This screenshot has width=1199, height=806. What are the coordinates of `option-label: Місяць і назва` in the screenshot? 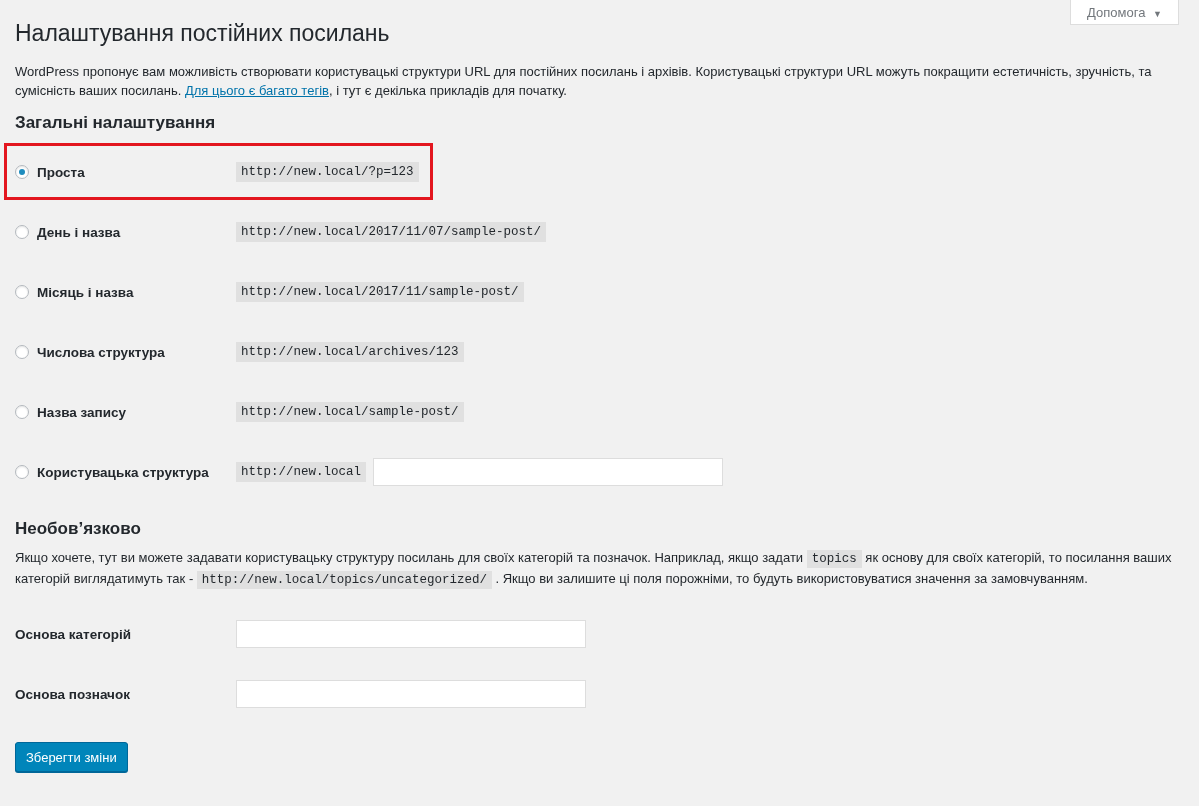 It's located at (85, 292).